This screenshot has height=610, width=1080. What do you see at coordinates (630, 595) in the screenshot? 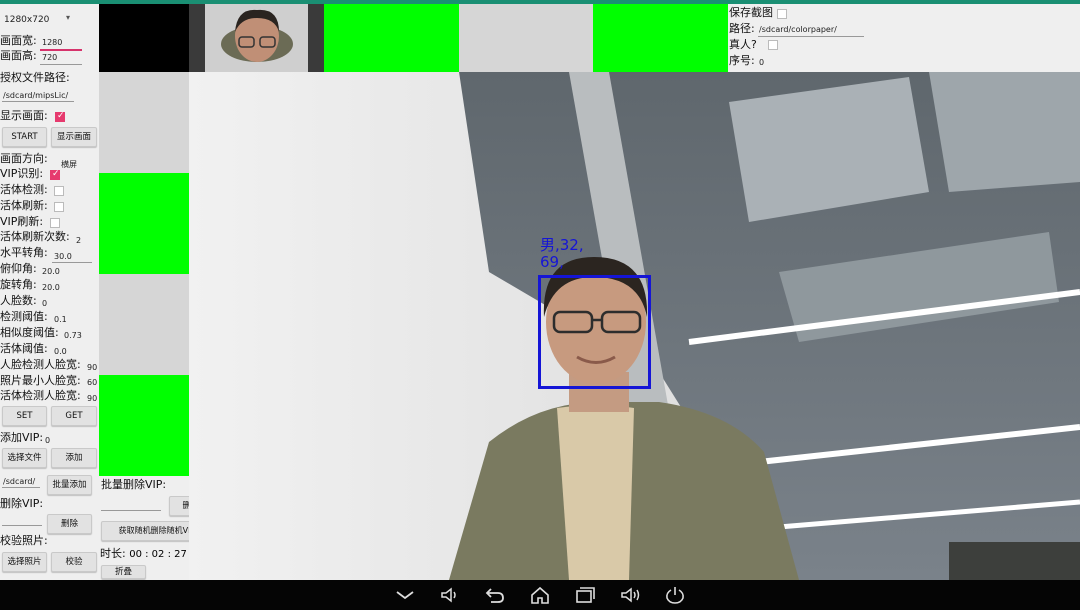
I see `volume-up-icon` at bounding box center [630, 595].